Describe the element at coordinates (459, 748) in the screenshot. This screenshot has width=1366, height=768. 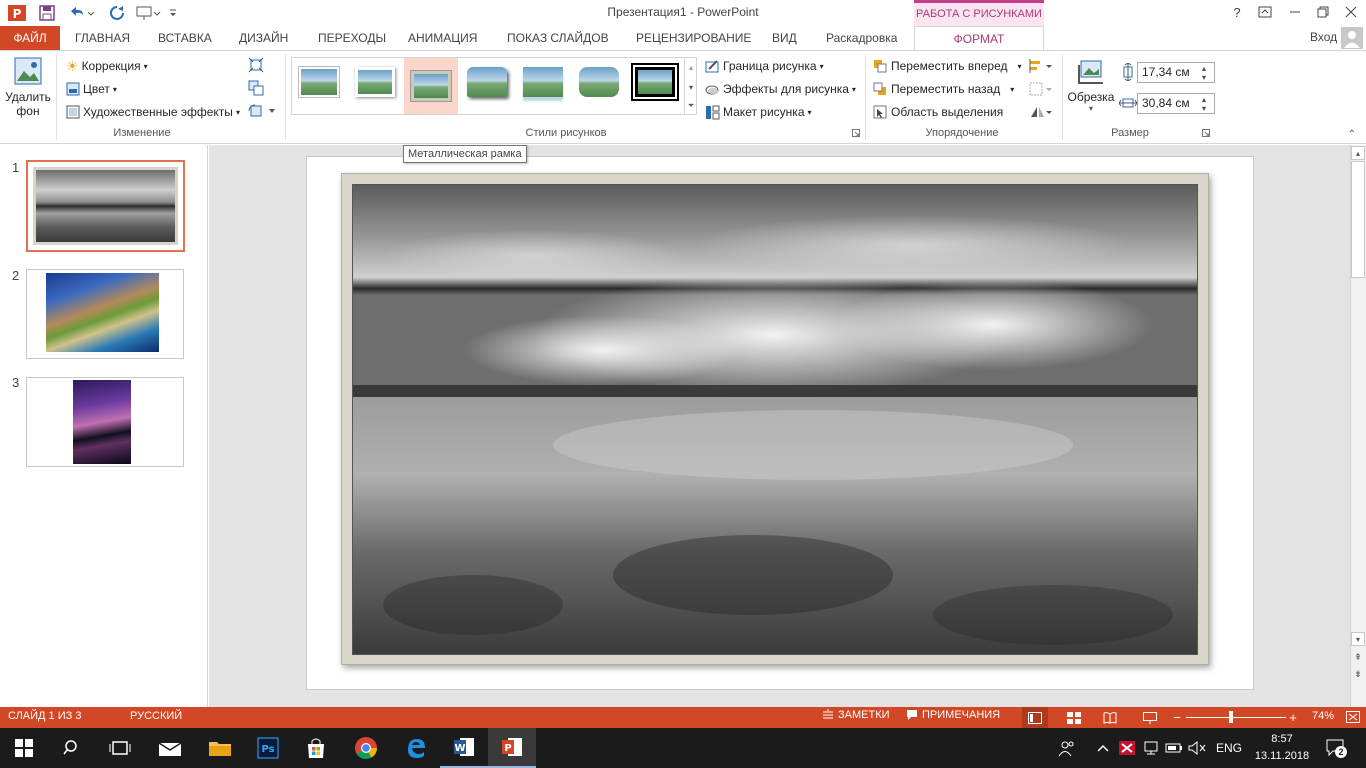
I see `svg-text: W` at that location.